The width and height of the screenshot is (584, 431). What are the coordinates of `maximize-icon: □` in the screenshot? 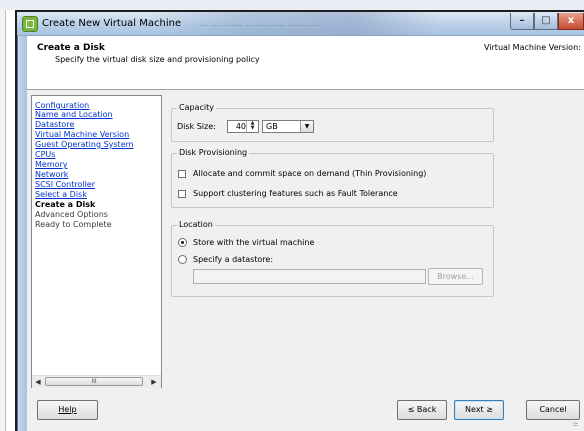 It's located at (546, 20).